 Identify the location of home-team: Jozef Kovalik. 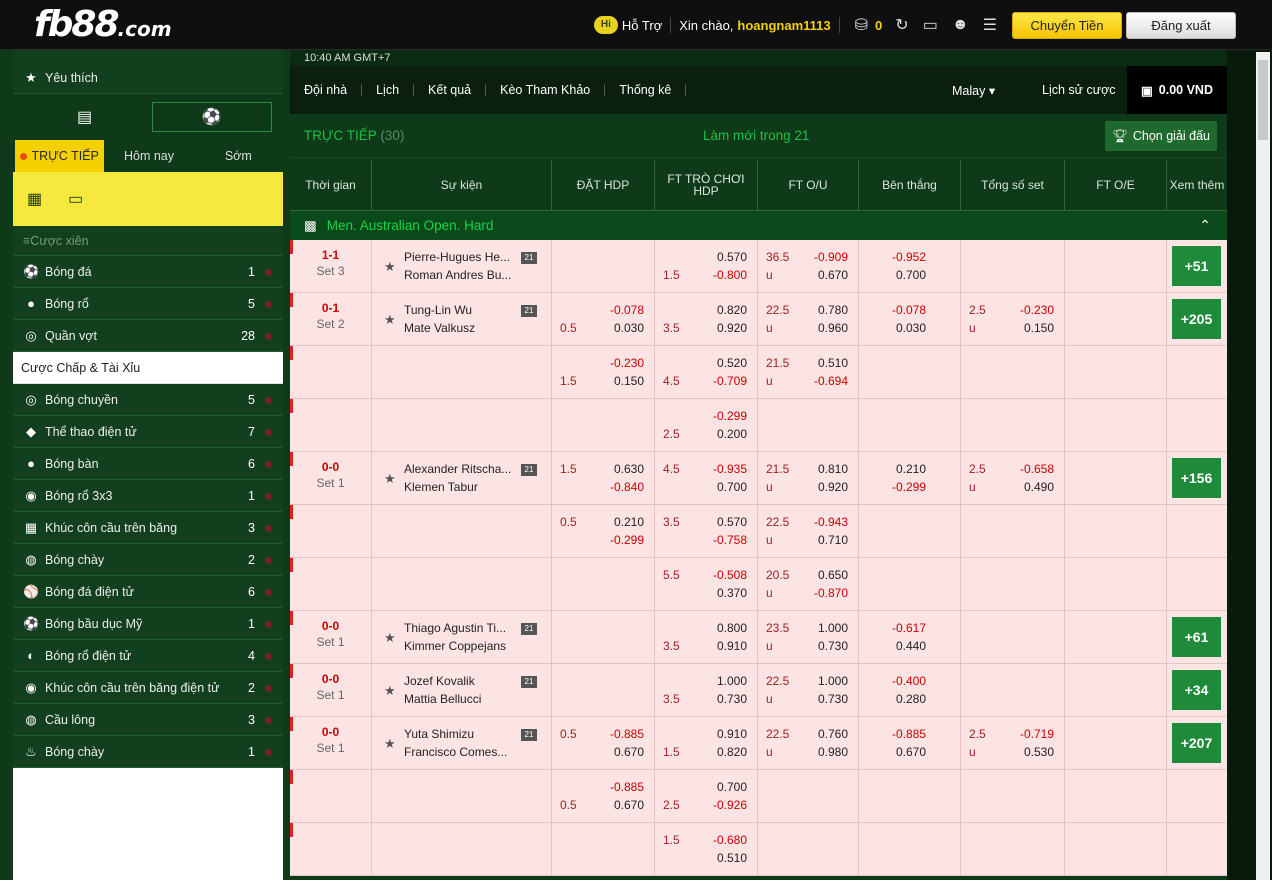
(439, 681).